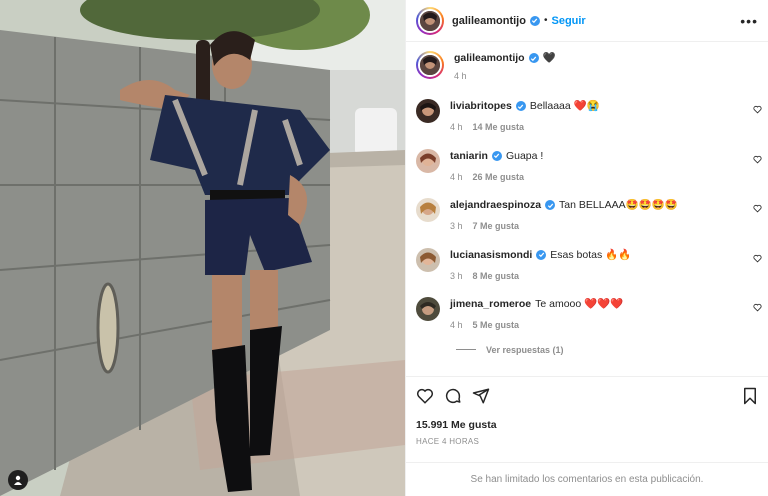 The image size is (768, 496). Describe the element at coordinates (466, 349) in the screenshot. I see `replies-divider` at that location.